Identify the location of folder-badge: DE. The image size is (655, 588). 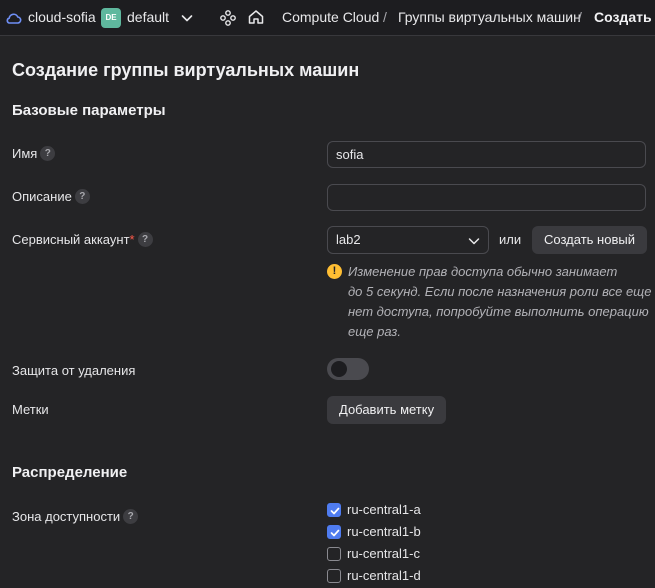
(111, 18).